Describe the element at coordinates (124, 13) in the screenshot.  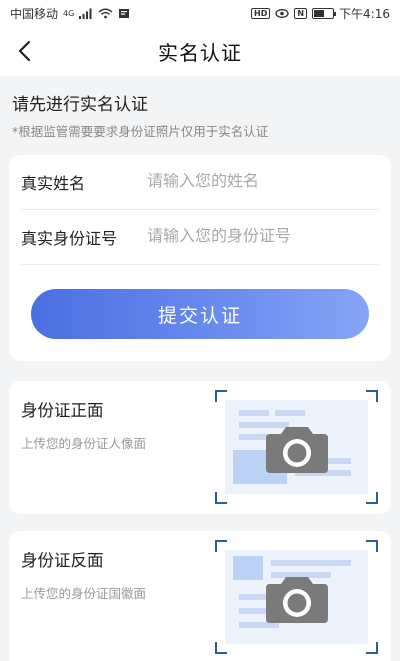
I see `notification-icon` at that location.